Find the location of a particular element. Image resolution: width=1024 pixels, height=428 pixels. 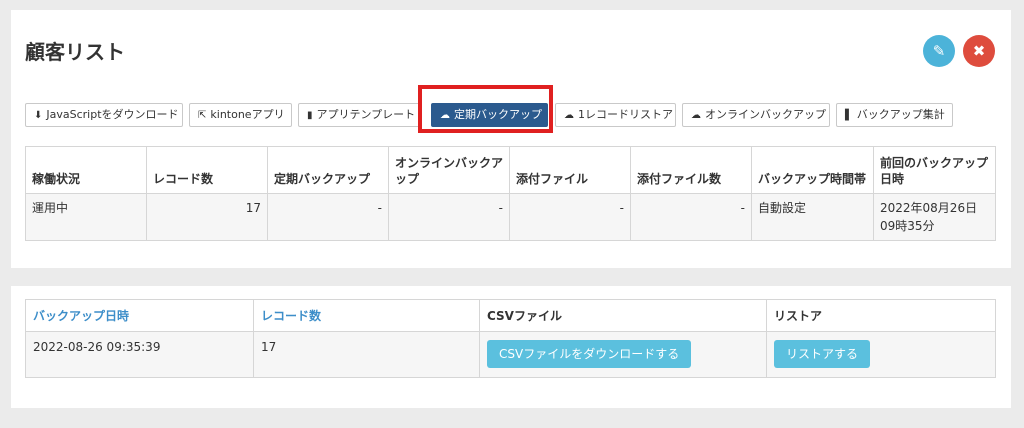

javascript-download-button: ⬇ JavaScriptをダウンロード is located at coordinates (104, 115).